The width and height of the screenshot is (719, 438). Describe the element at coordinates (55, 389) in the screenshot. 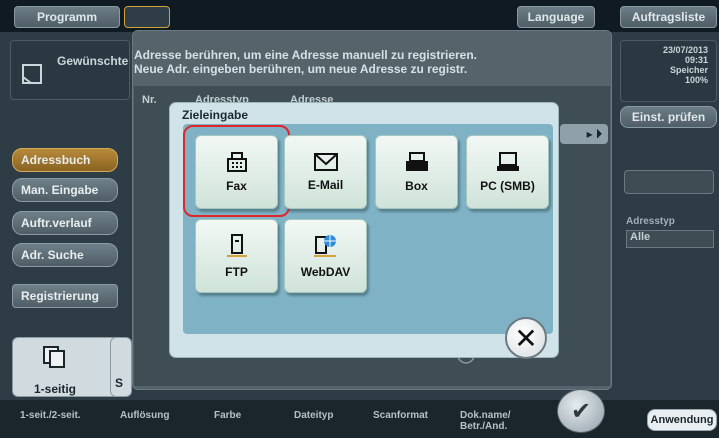

I see `duplex-setting-value: 1-seitig` at that location.